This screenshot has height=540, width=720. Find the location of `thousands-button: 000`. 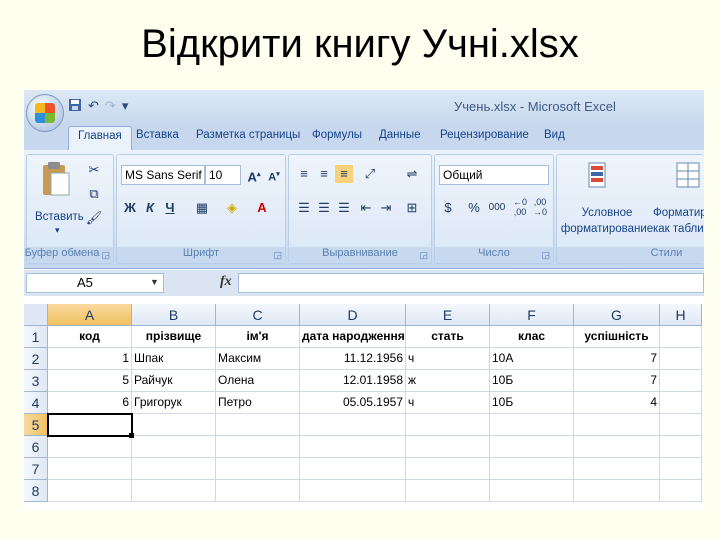

thousands-button: 000 is located at coordinates (497, 208).